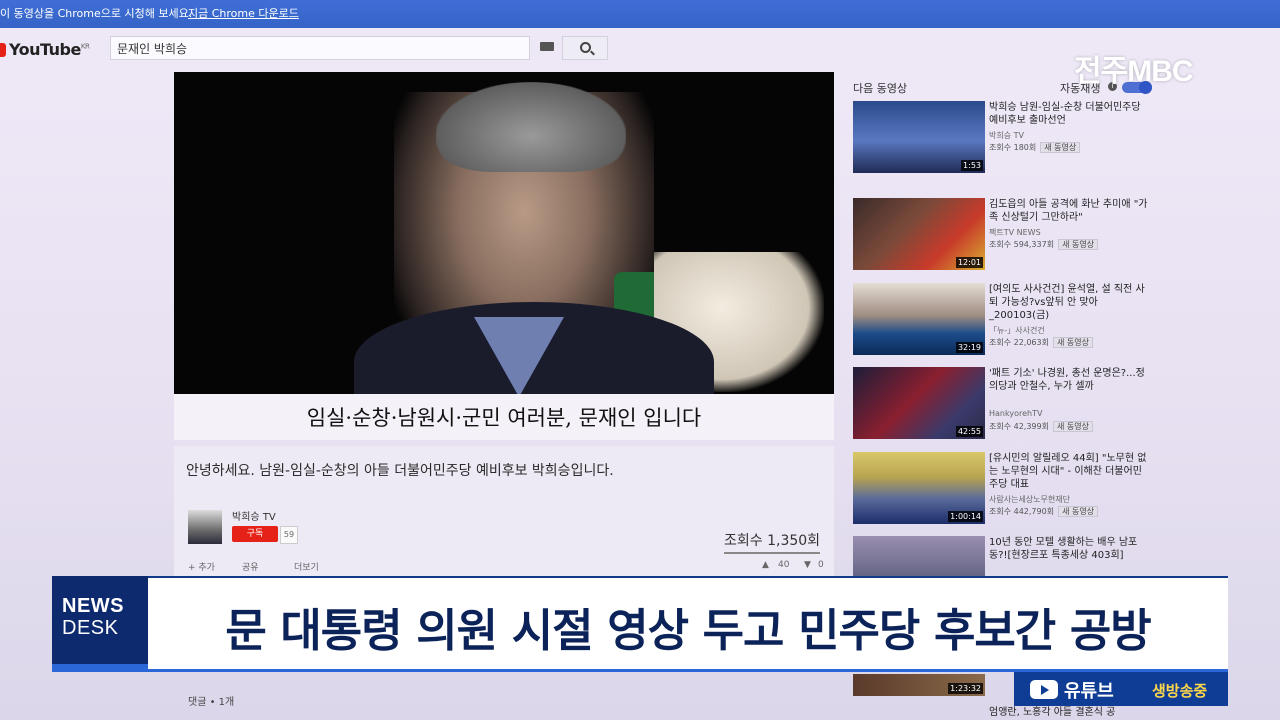 The height and width of the screenshot is (720, 1280). I want to click on sidebar-video-meta: 조회수 594,337회 새 동영상, so click(1044, 244).